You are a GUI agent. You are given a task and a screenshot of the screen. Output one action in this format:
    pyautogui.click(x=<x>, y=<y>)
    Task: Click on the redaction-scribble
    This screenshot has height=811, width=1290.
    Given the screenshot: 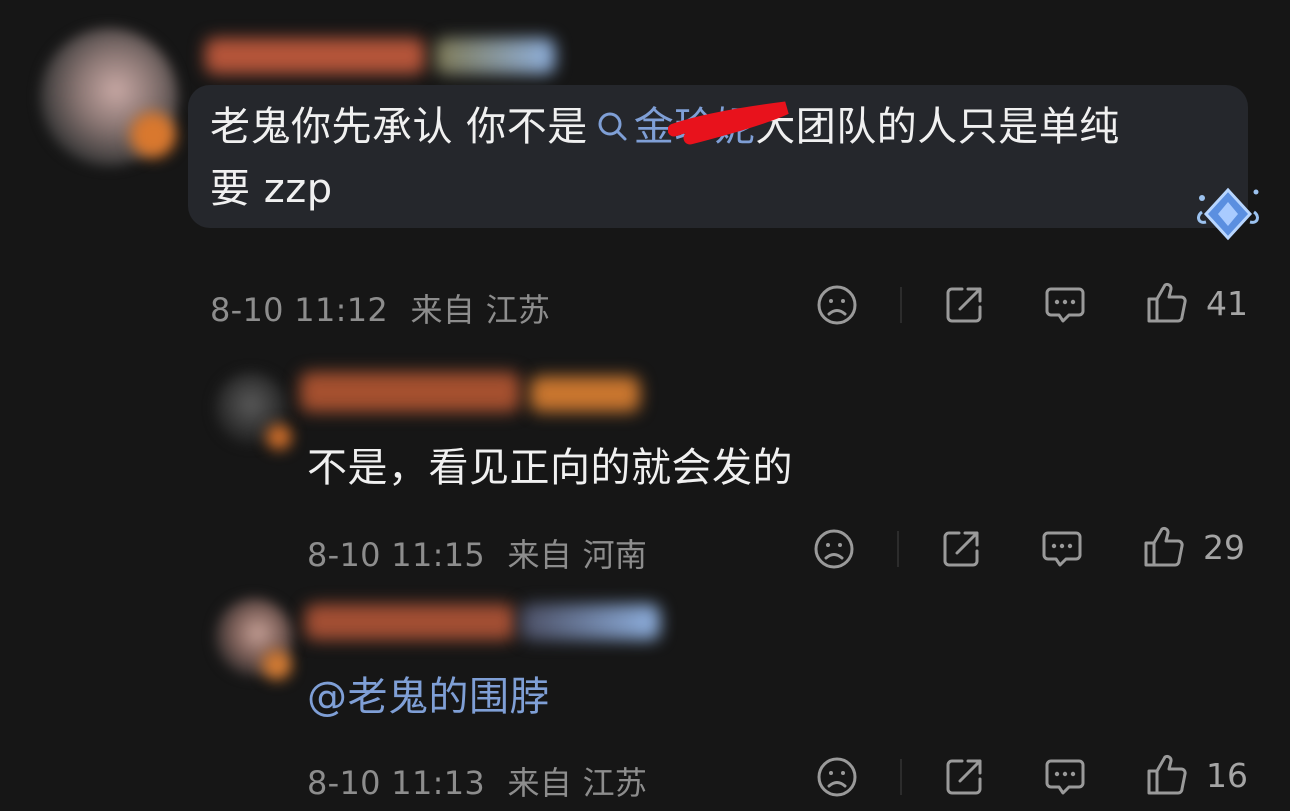 What is the action you would take?
    pyautogui.click(x=728, y=123)
    